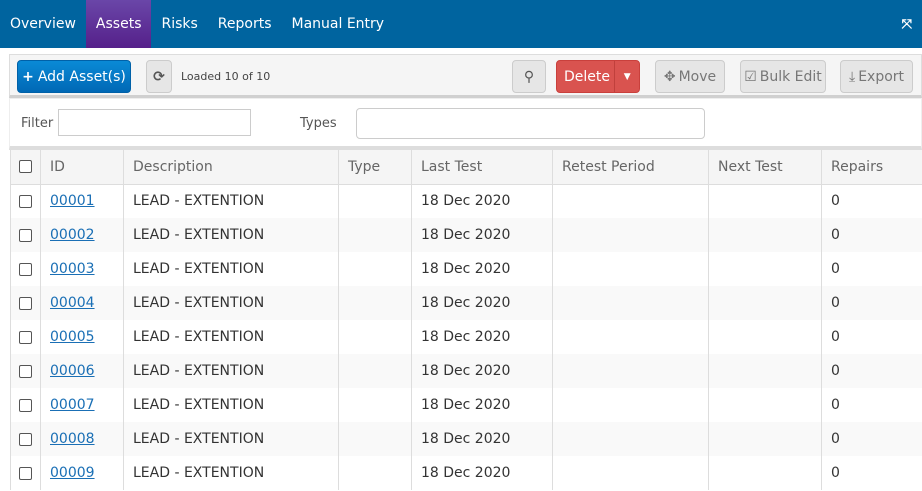  Describe the element at coordinates (72, 235) in the screenshot. I see `asset-id-link: 00002` at that location.